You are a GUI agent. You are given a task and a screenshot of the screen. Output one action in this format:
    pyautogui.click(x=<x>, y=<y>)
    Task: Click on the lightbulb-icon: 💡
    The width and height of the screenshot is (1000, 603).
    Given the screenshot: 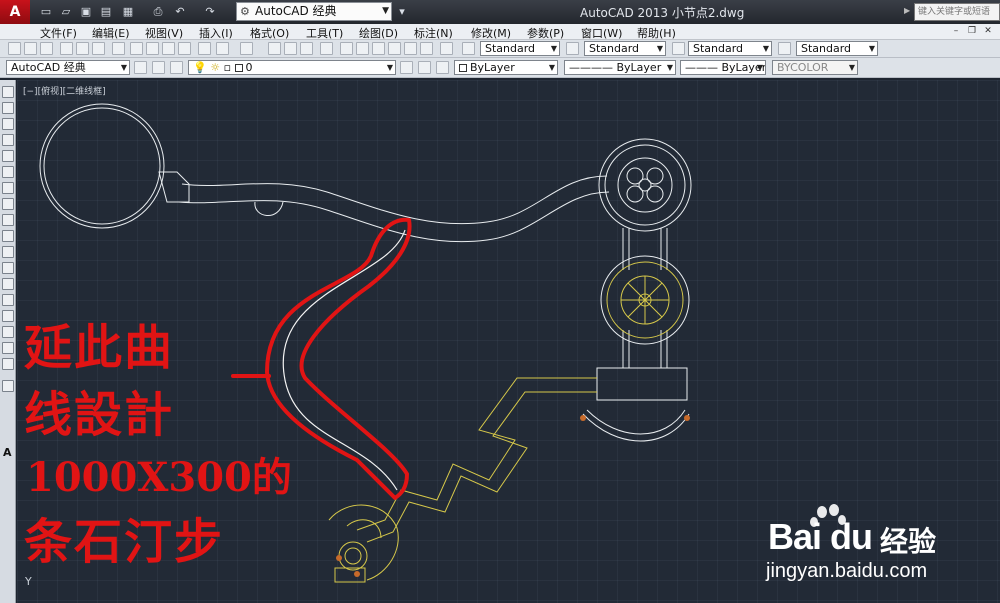 What is the action you would take?
    pyautogui.click(x=200, y=67)
    